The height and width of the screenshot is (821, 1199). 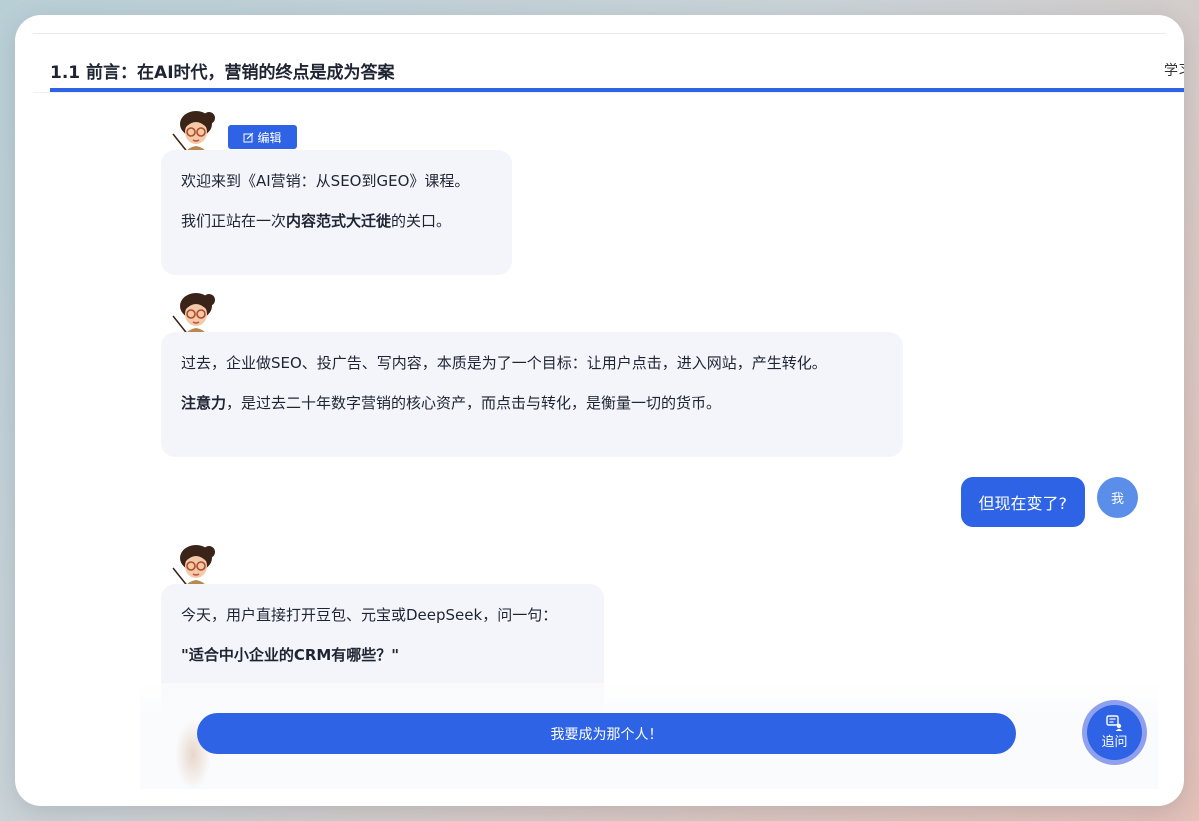 What do you see at coordinates (369, 615) in the screenshot?
I see `message-paragraph: 今天，用户直接打开豆包、元宝或DeepSeek，问一句：` at bounding box center [369, 615].